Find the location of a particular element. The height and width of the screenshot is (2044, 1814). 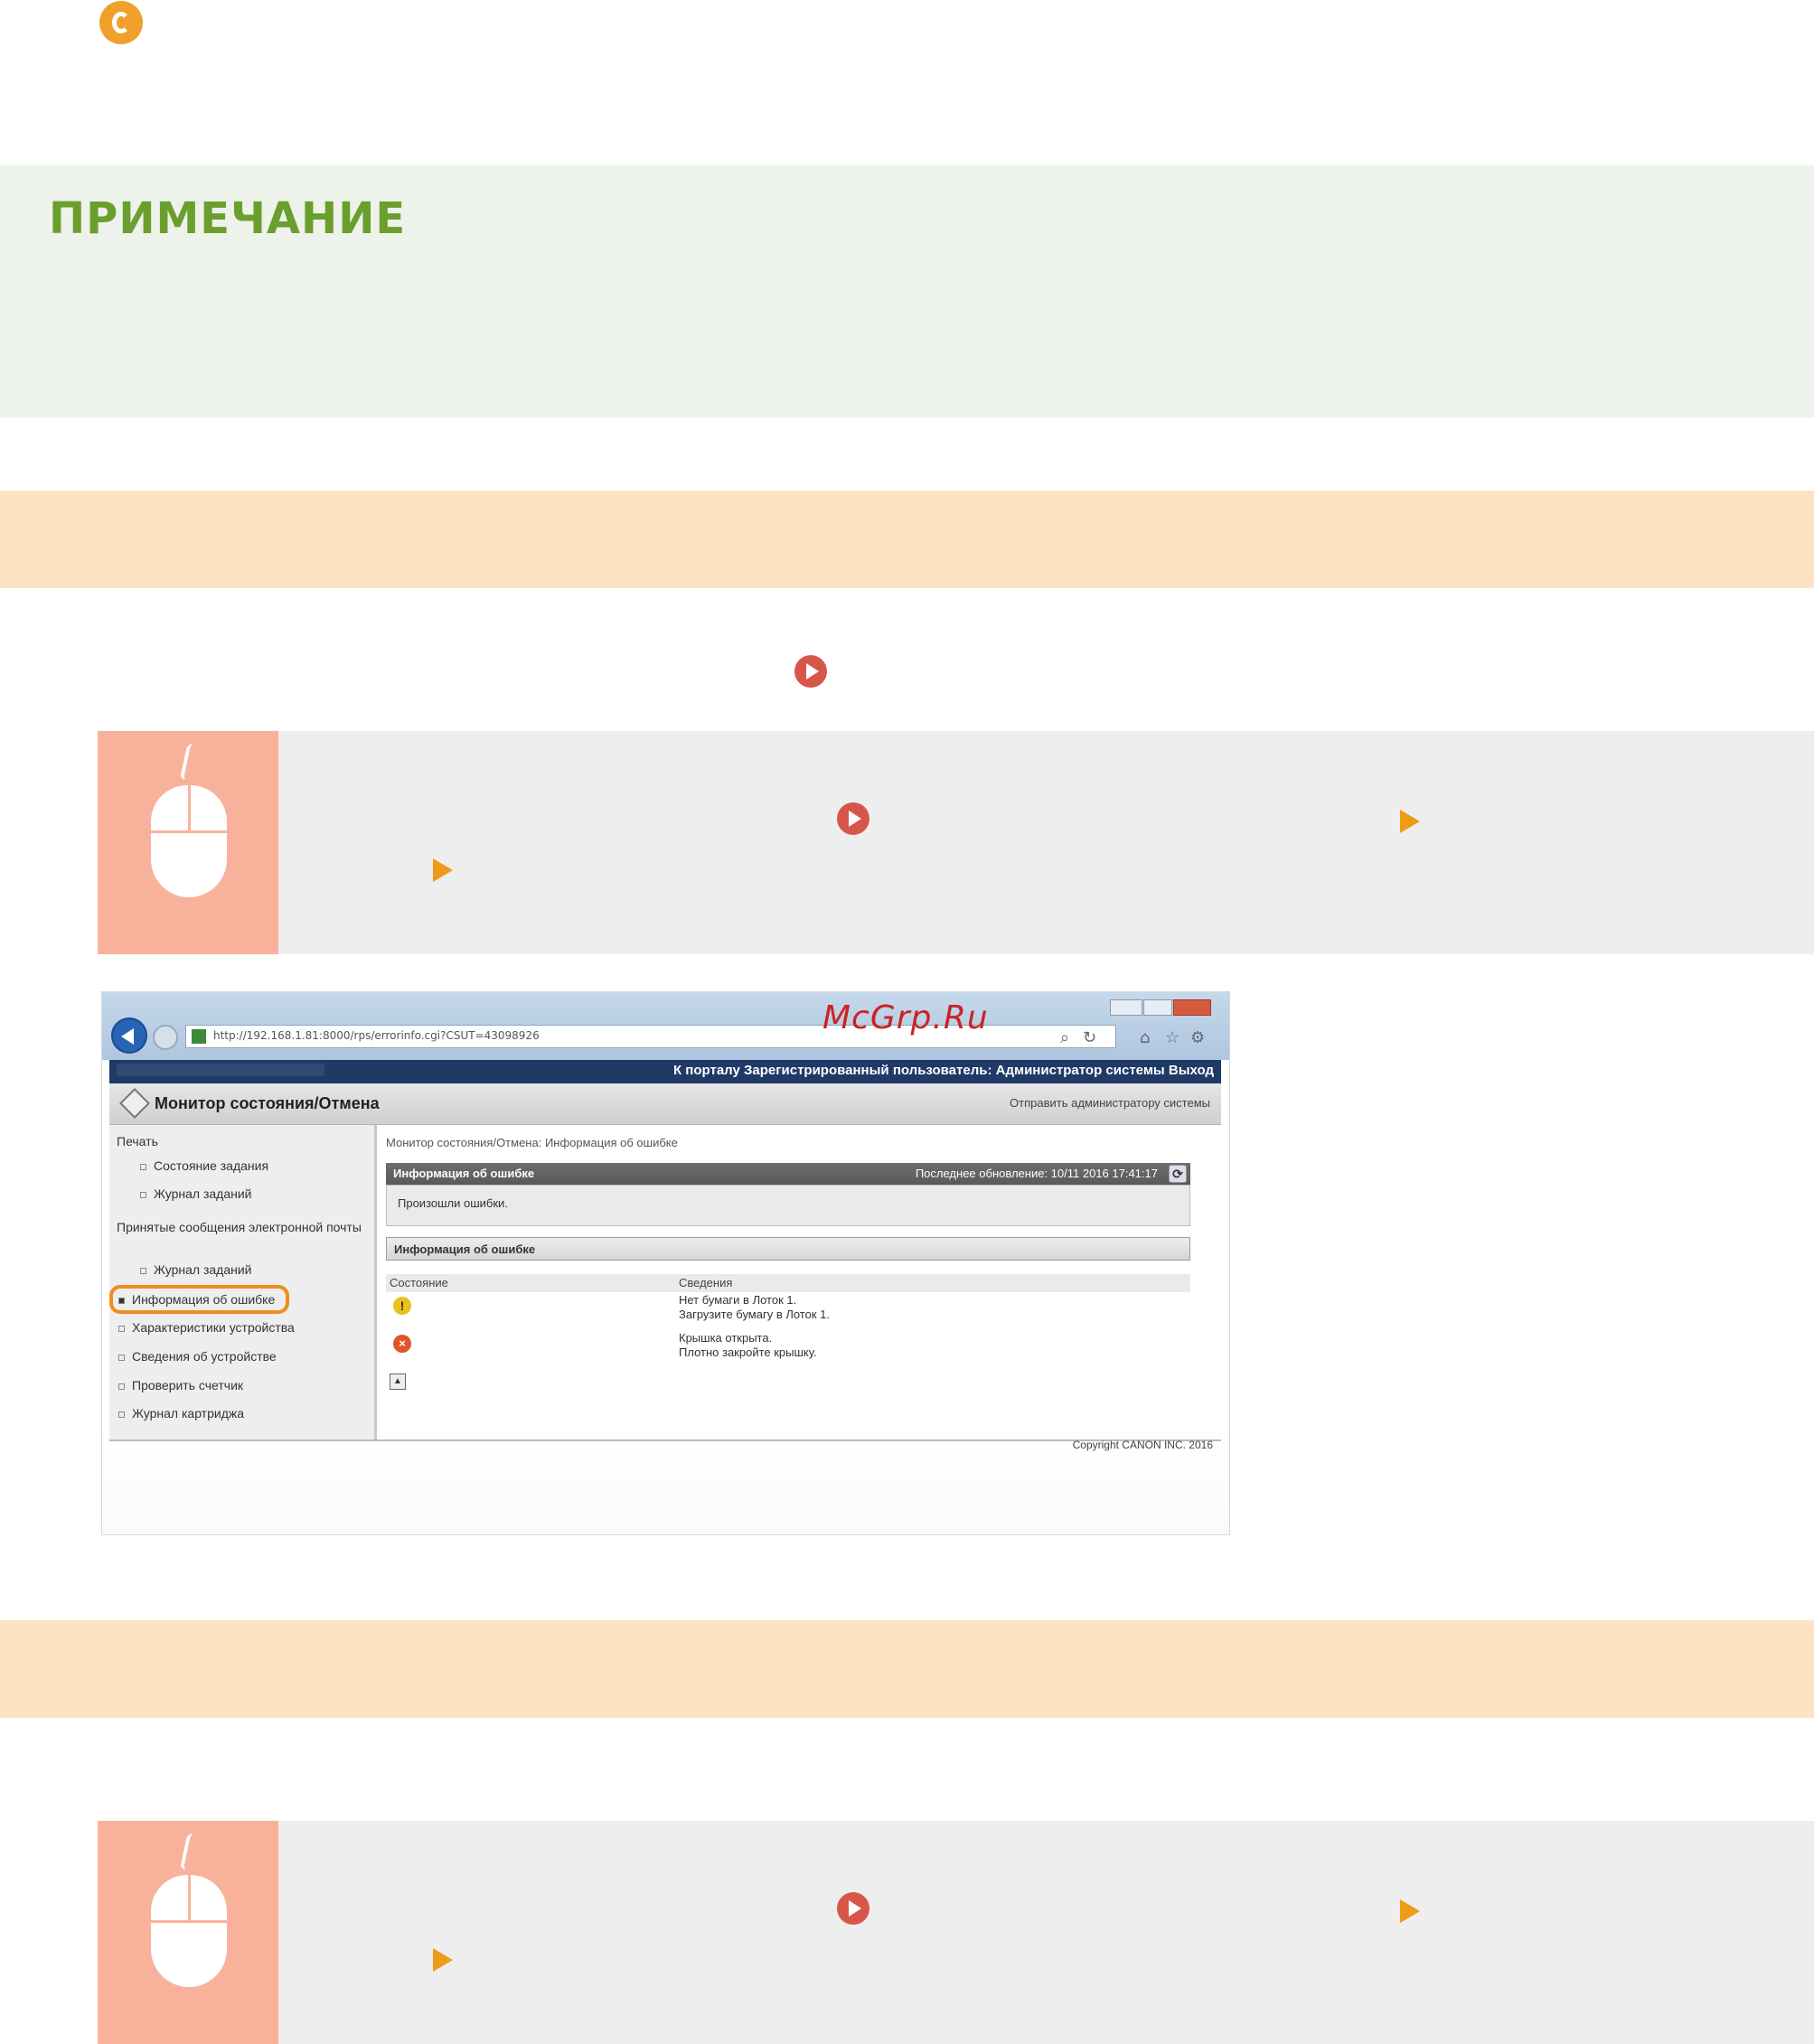

monitor-icon is located at coordinates (134, 1104).